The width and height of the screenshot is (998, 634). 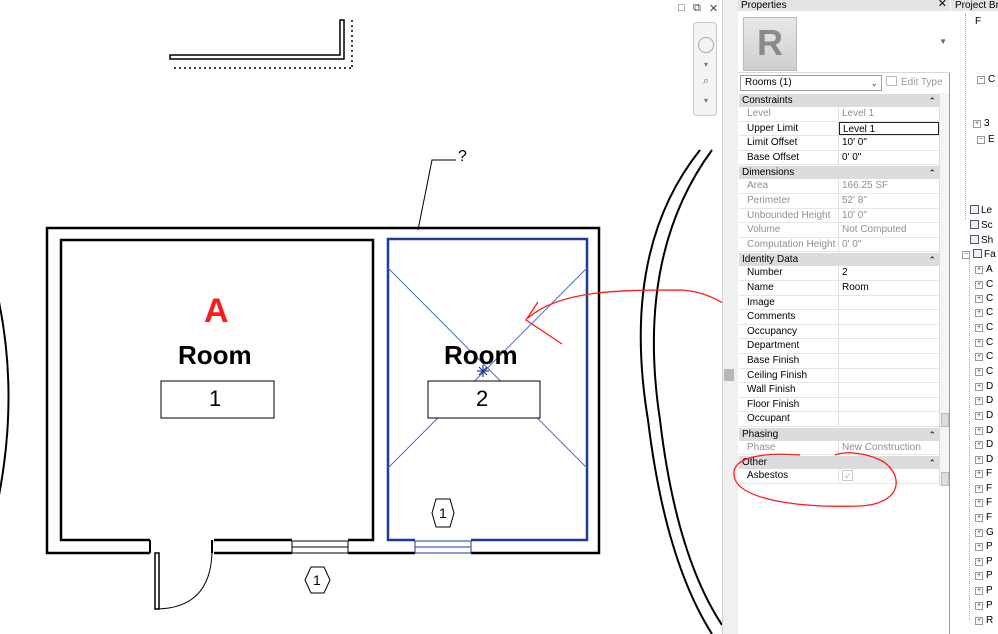 I want to click on property-row: Name Room, so click(x=839, y=288).